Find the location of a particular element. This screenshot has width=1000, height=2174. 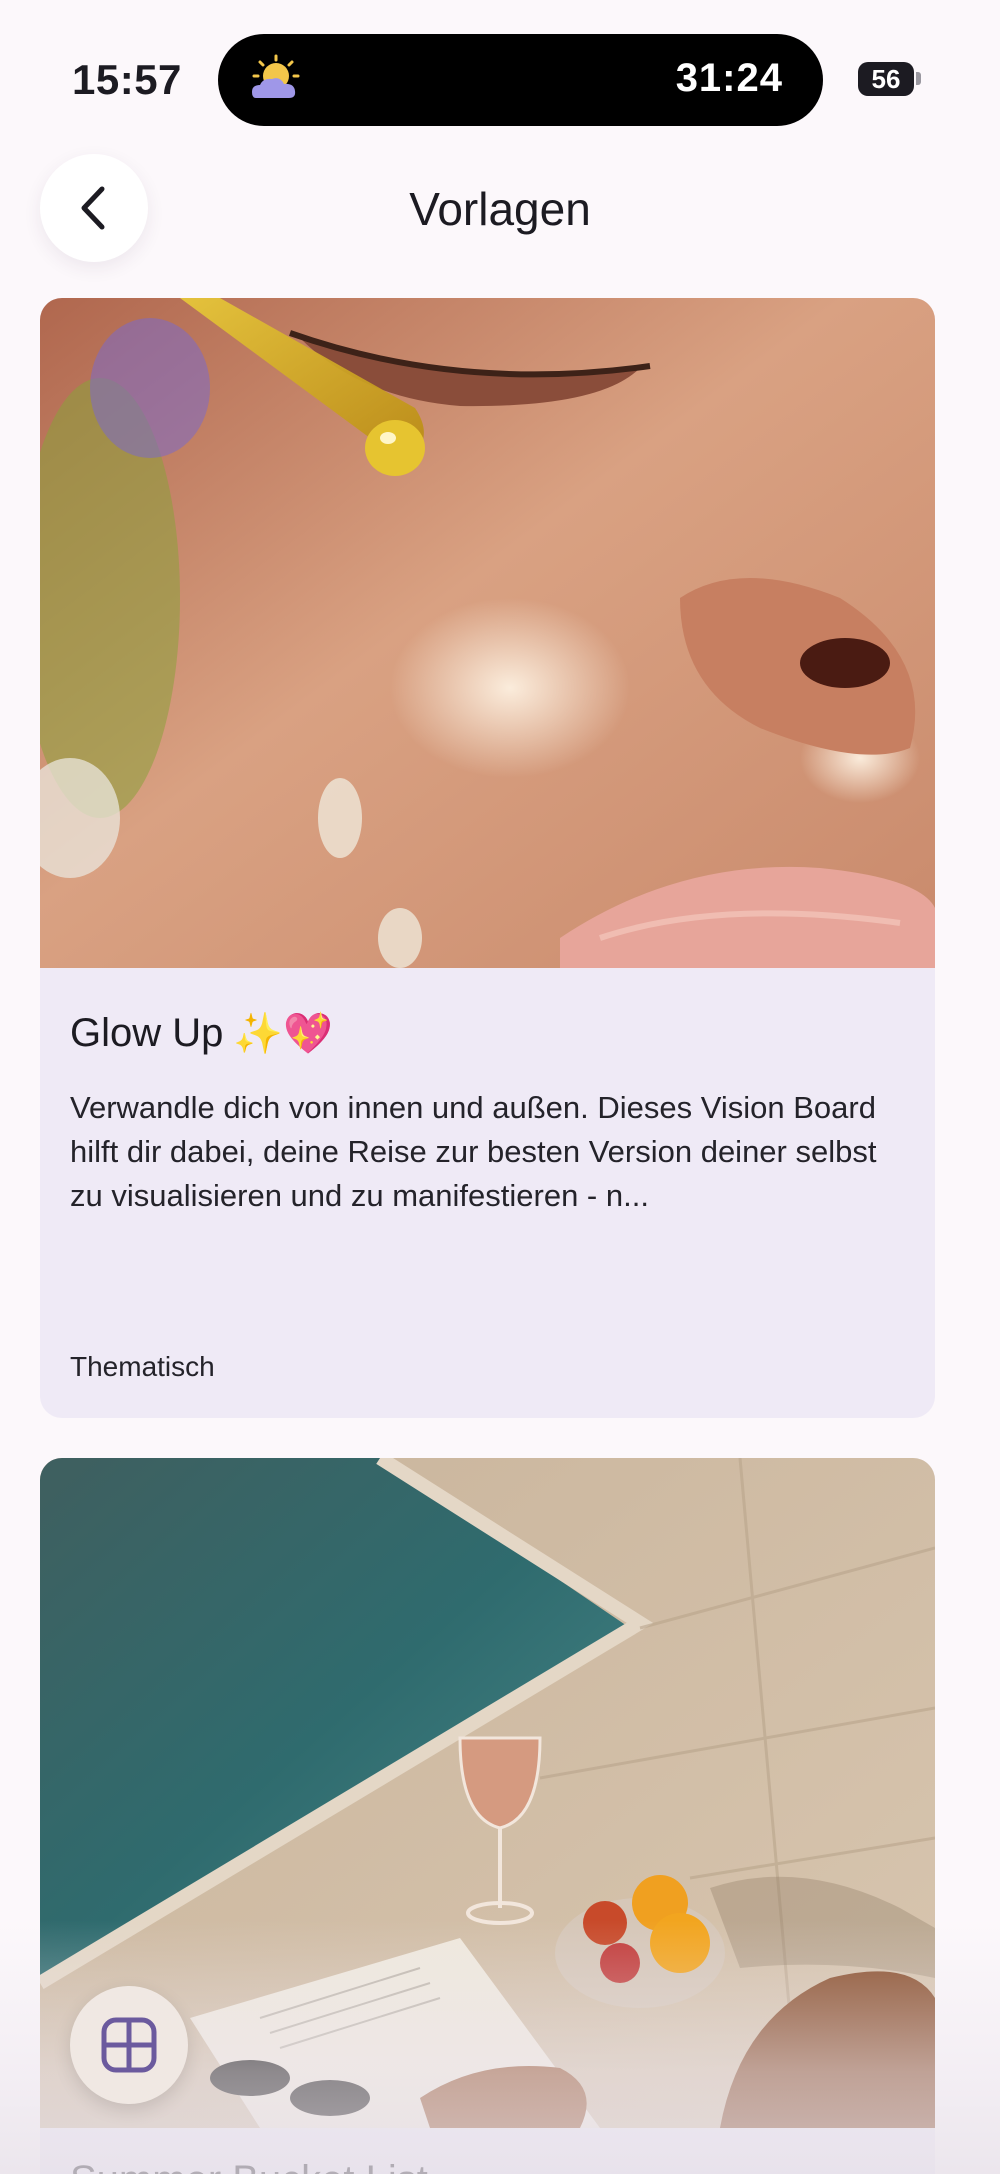

header: Vorlagen is located at coordinates (500, 222).